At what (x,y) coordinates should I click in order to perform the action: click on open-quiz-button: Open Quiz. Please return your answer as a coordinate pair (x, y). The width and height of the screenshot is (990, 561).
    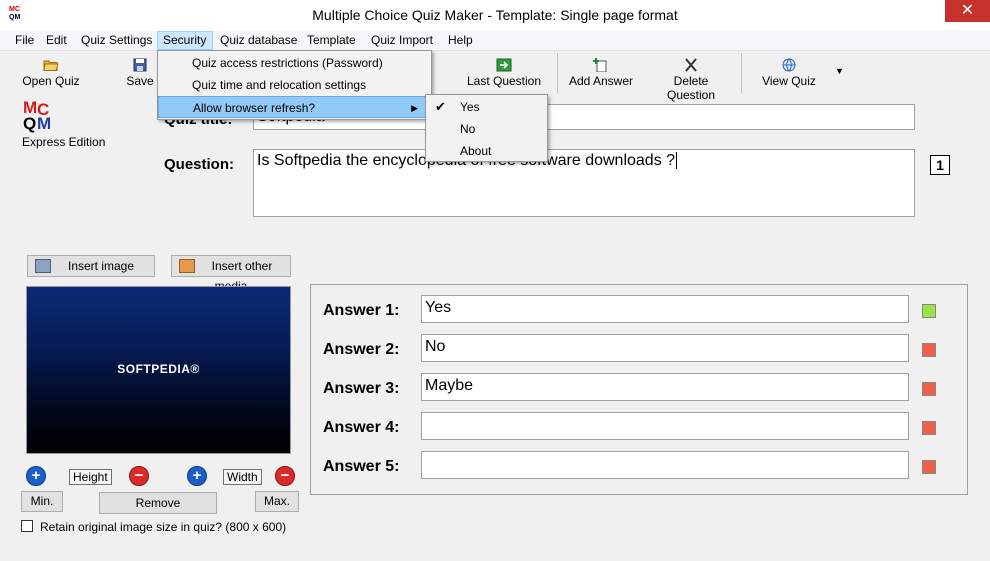
    Looking at the image, I should click on (51, 73).